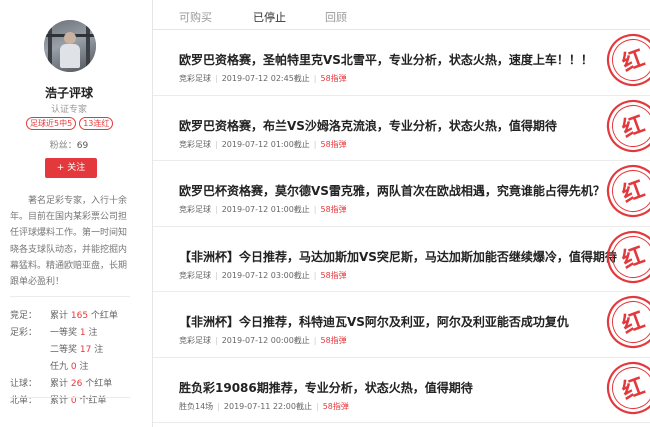  I want to click on stat-label: 足彩：, so click(24, 333).